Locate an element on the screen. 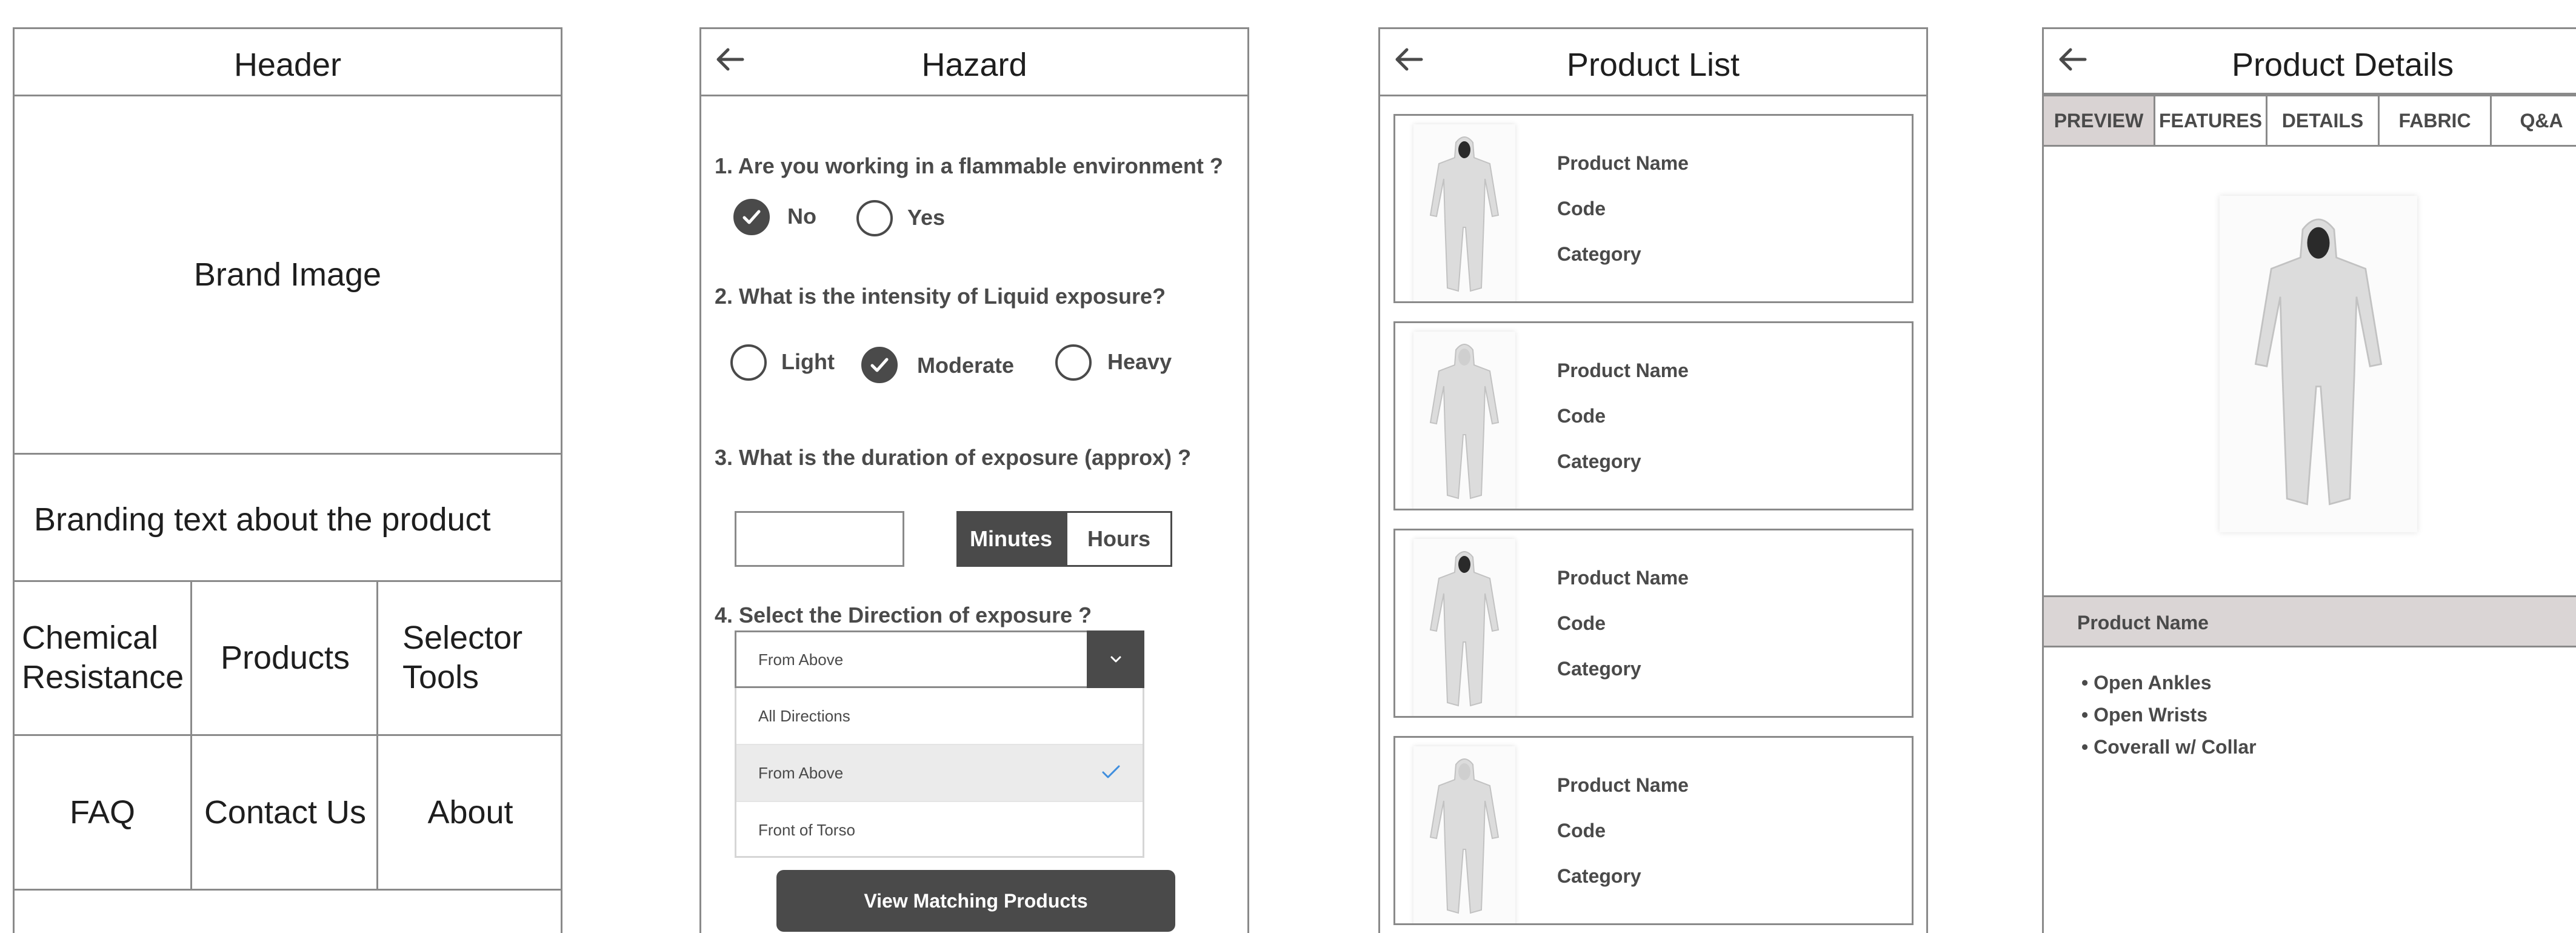 The height and width of the screenshot is (933, 2576). unit-minutes-label: Minutes is located at coordinates (1010, 538).